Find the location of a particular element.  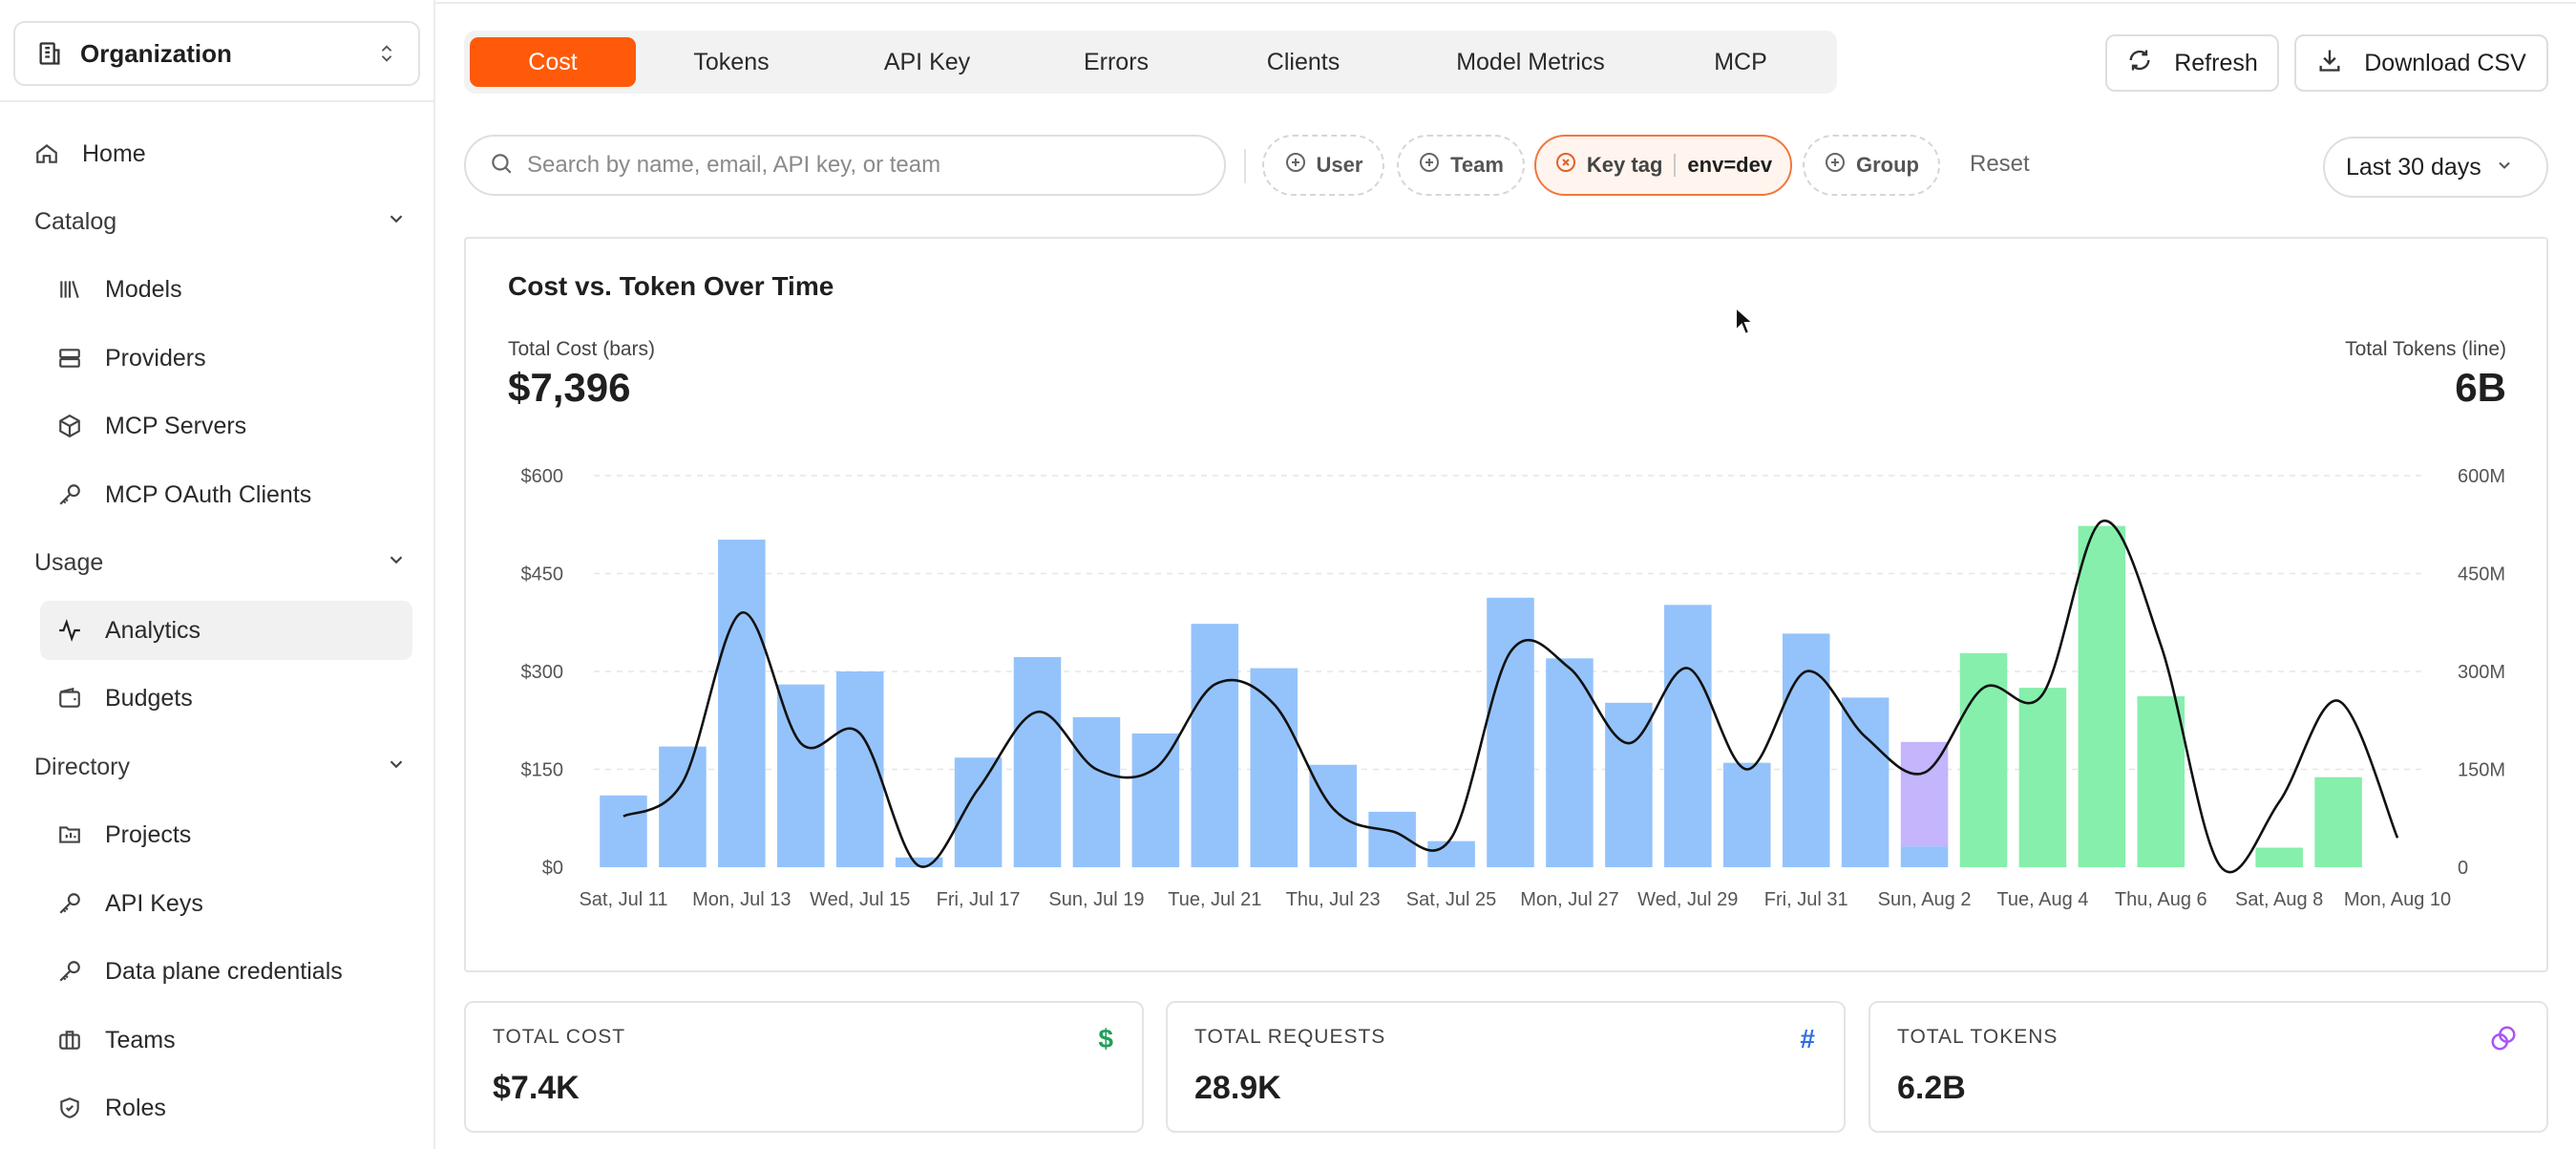

x-tick-label: Fri, Jul 31 is located at coordinates (1806, 900).